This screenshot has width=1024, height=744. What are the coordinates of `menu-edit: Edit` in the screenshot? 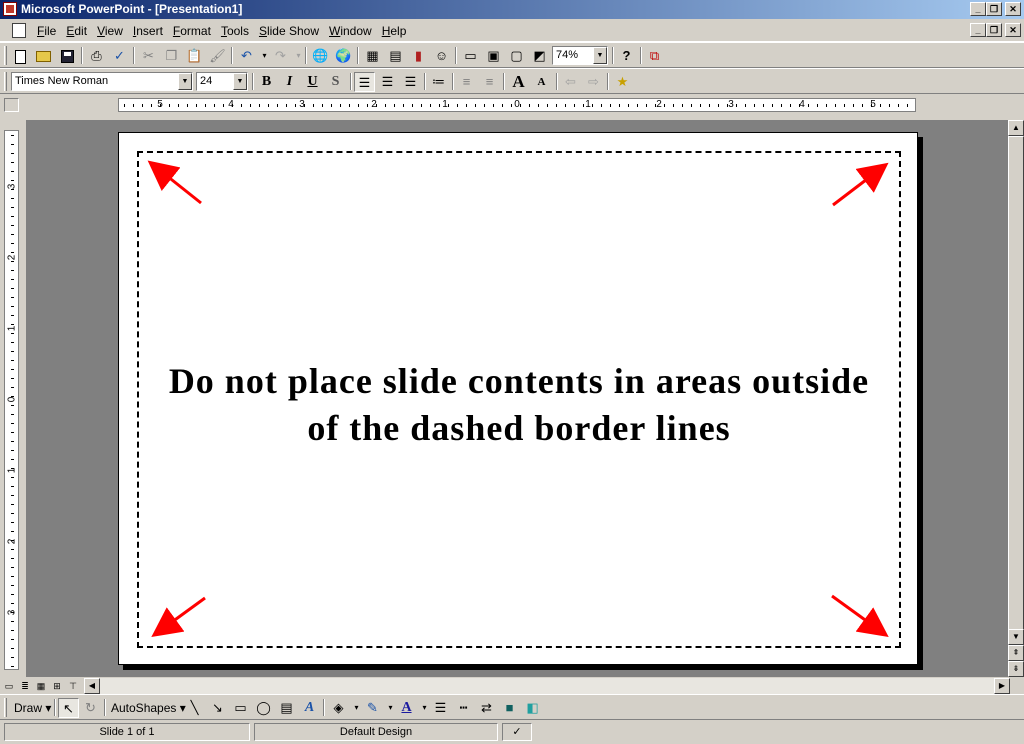 It's located at (76, 31).